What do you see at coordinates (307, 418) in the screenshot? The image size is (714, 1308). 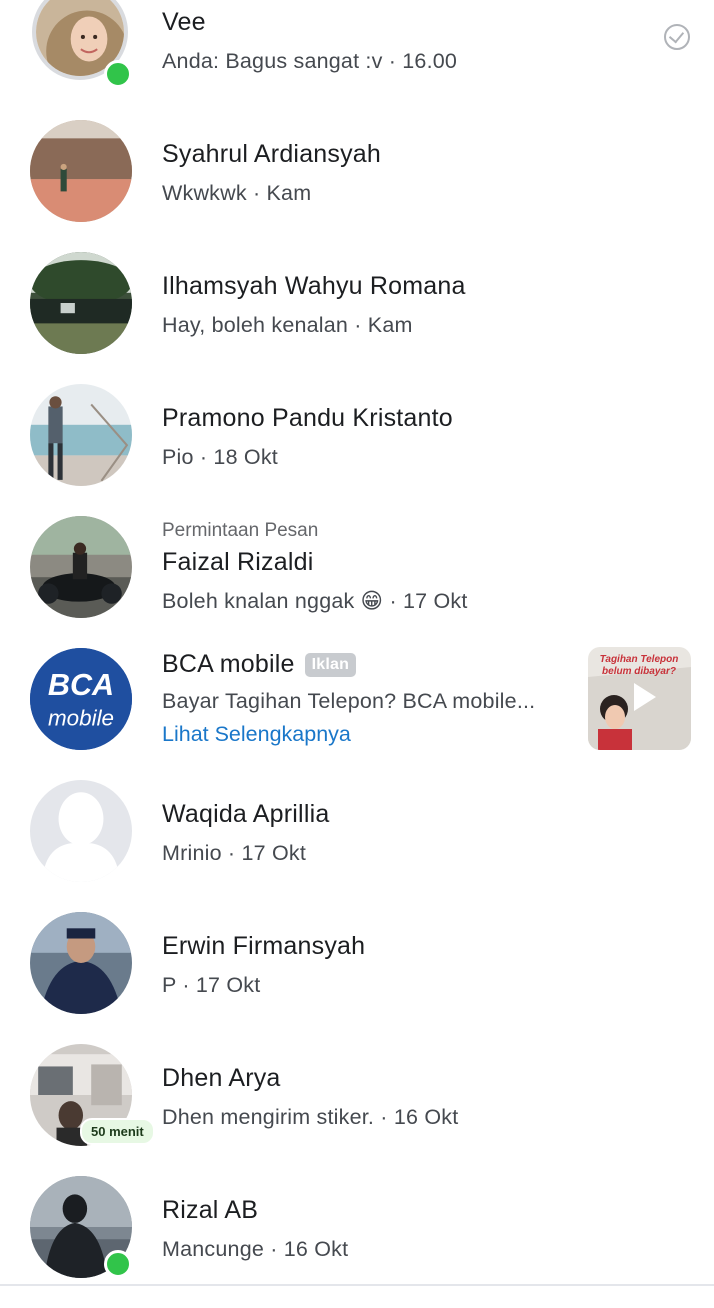 I see `contact-name: Pramono Pandu Kristanto` at bounding box center [307, 418].